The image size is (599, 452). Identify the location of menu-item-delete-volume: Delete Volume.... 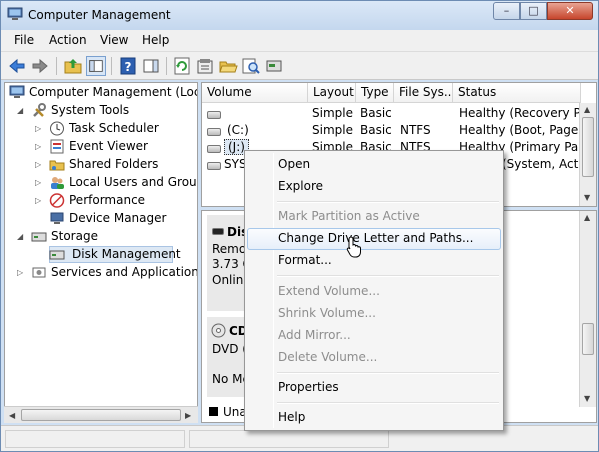
(374, 358).